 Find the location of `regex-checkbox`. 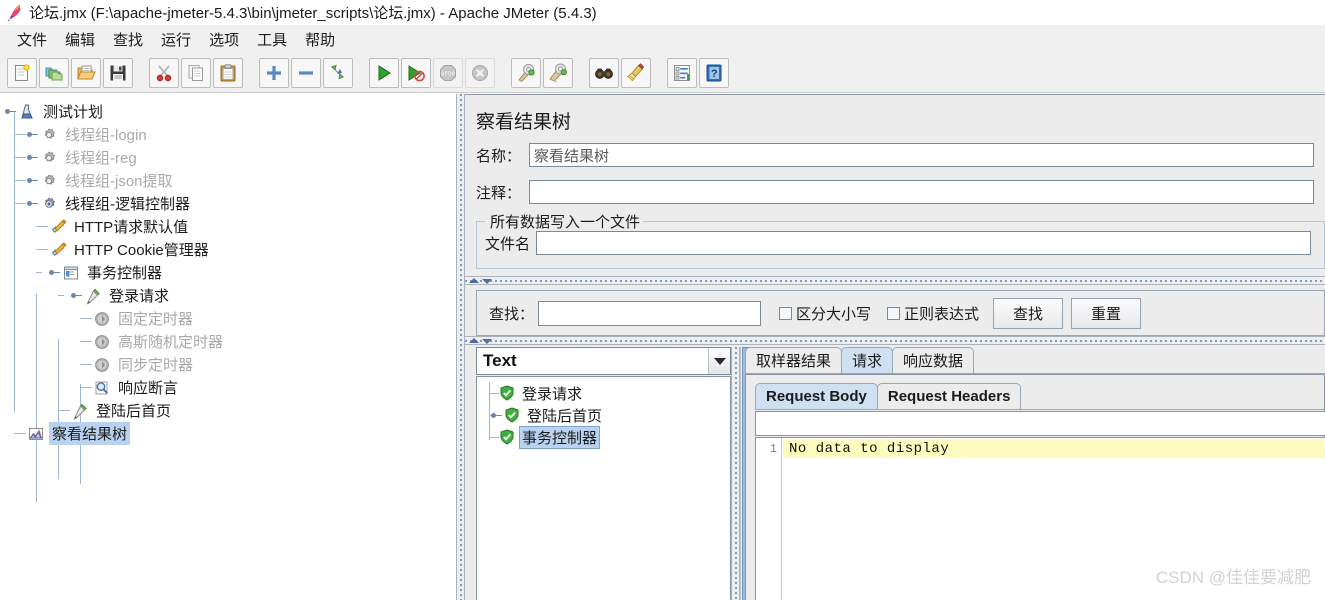

regex-checkbox is located at coordinates (894, 313).